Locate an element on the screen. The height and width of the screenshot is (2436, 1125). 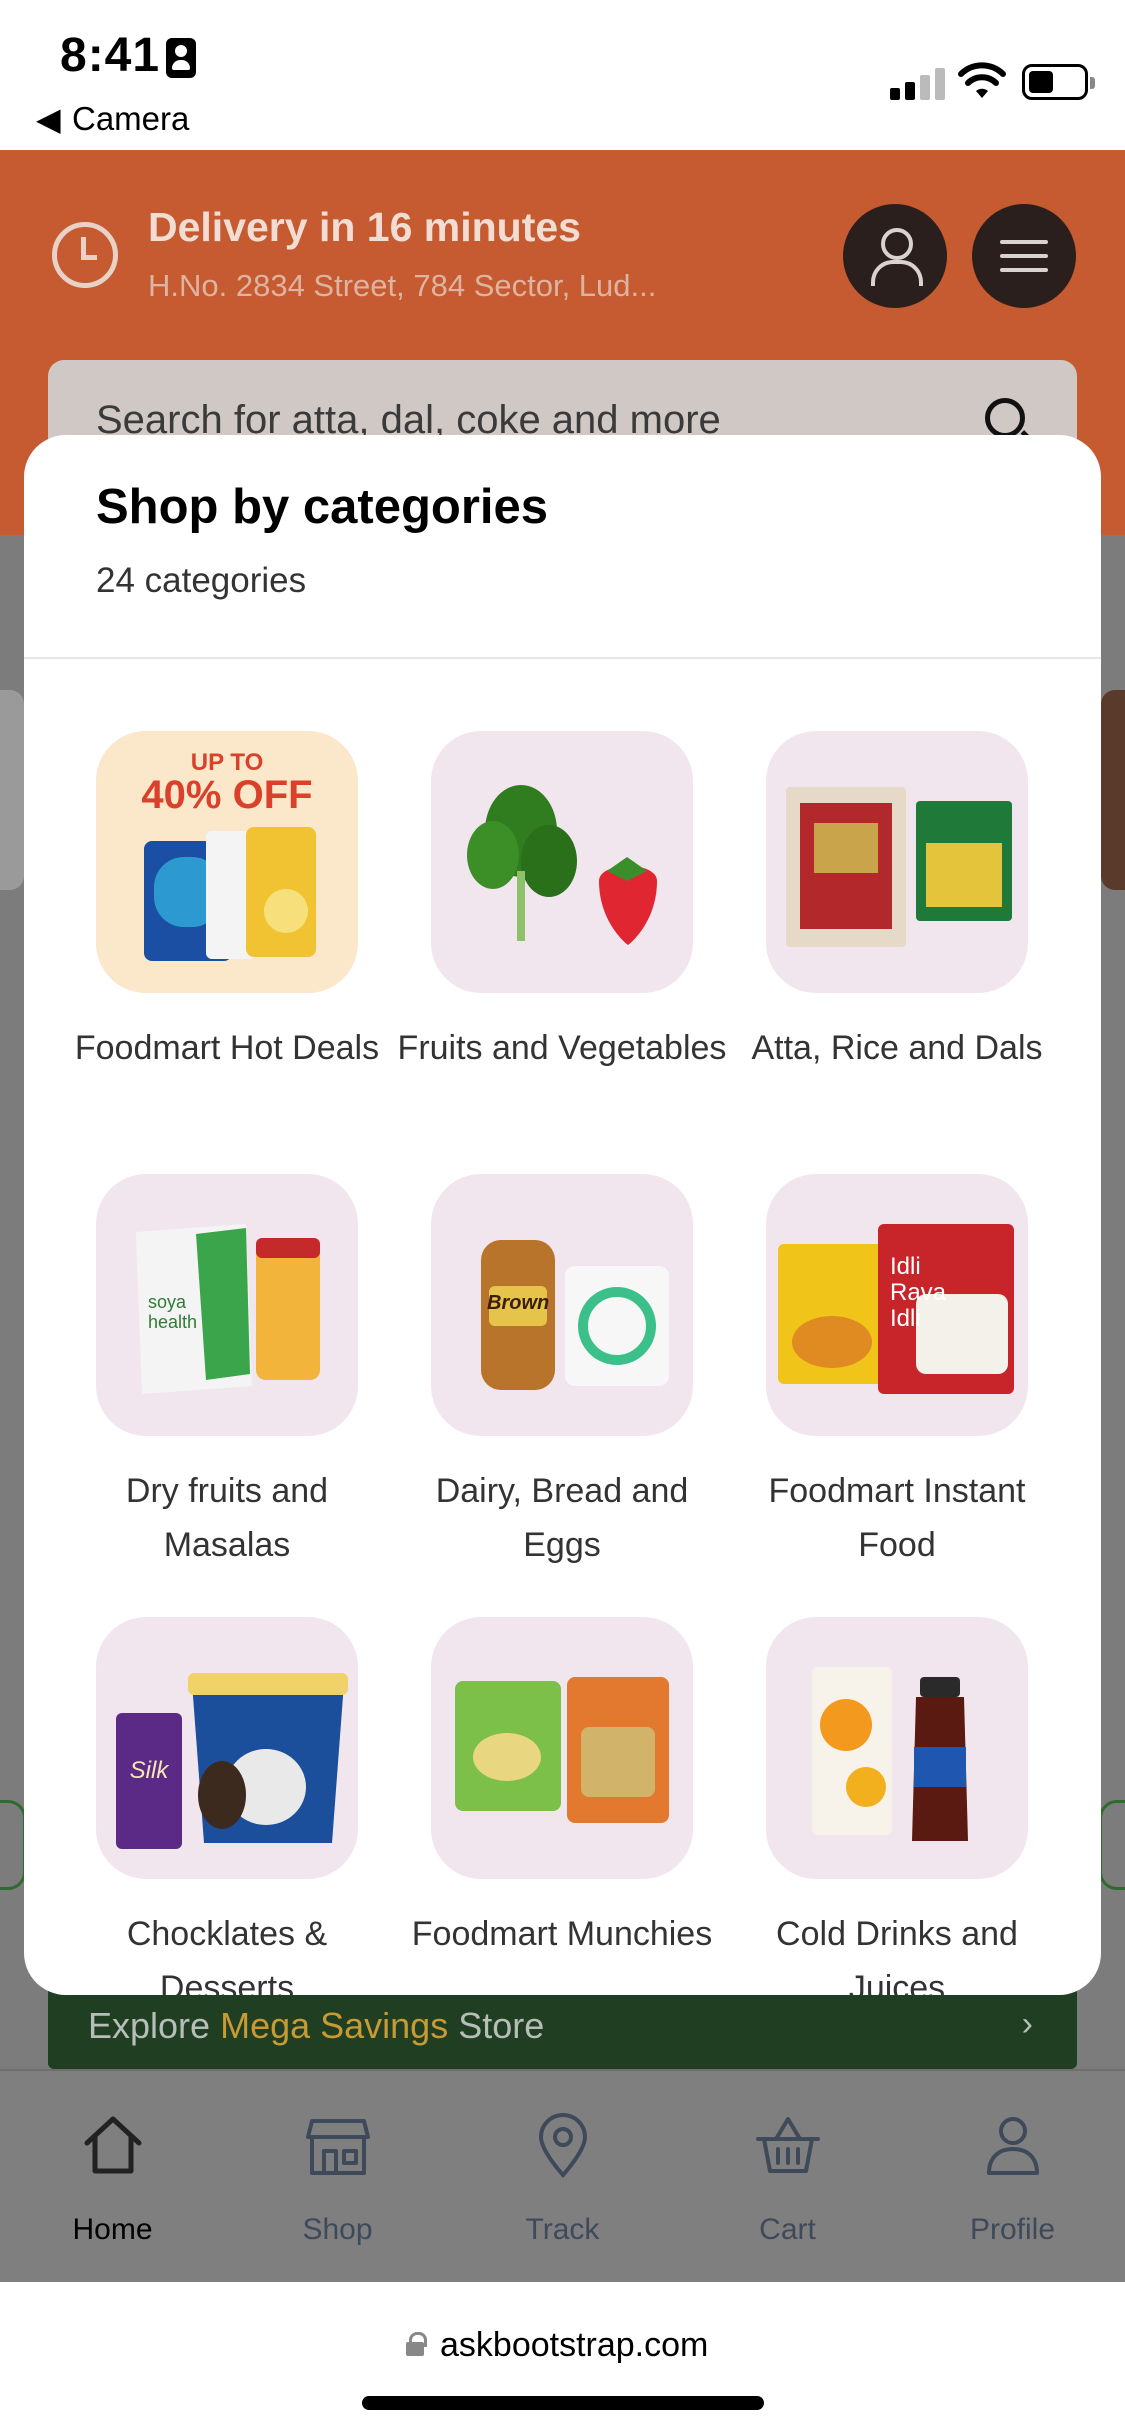
delivery-time: Delivery in 16 minutes is located at coordinates (364, 227).